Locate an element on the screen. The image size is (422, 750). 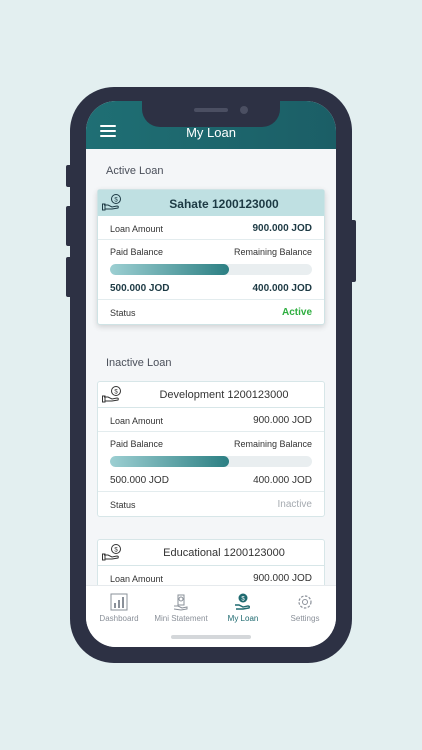
loan-title: Sahate 1200123000 is located at coordinates (224, 204).